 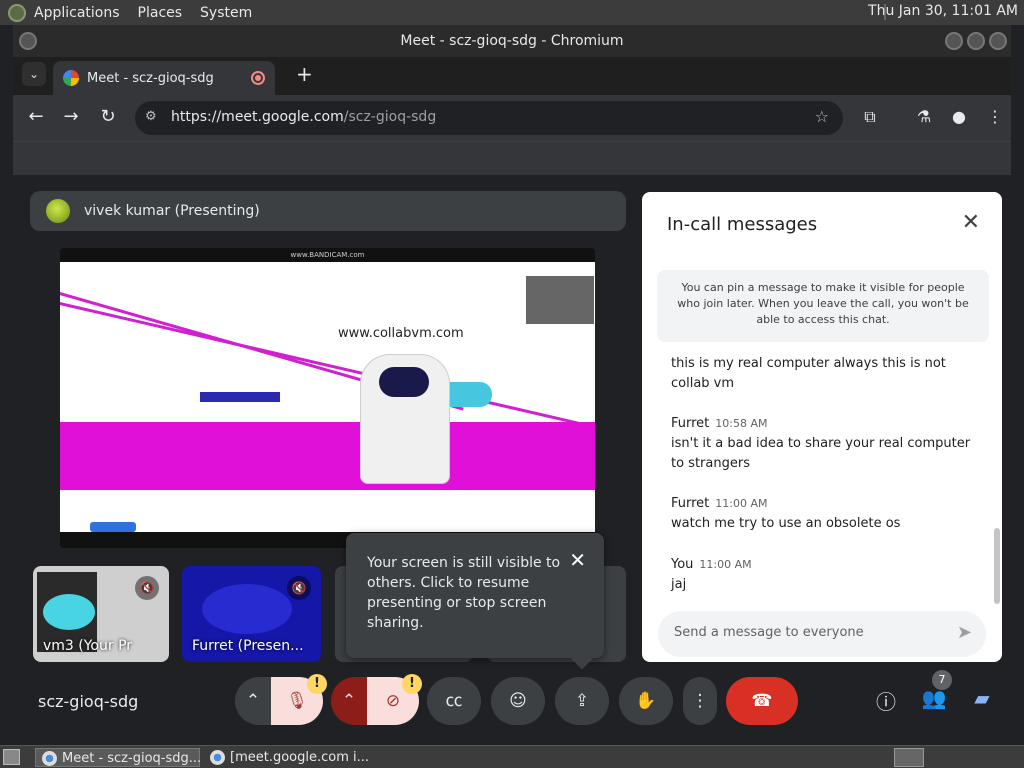 I want to click on site-info-icon: ⚙, so click(x=151, y=116).